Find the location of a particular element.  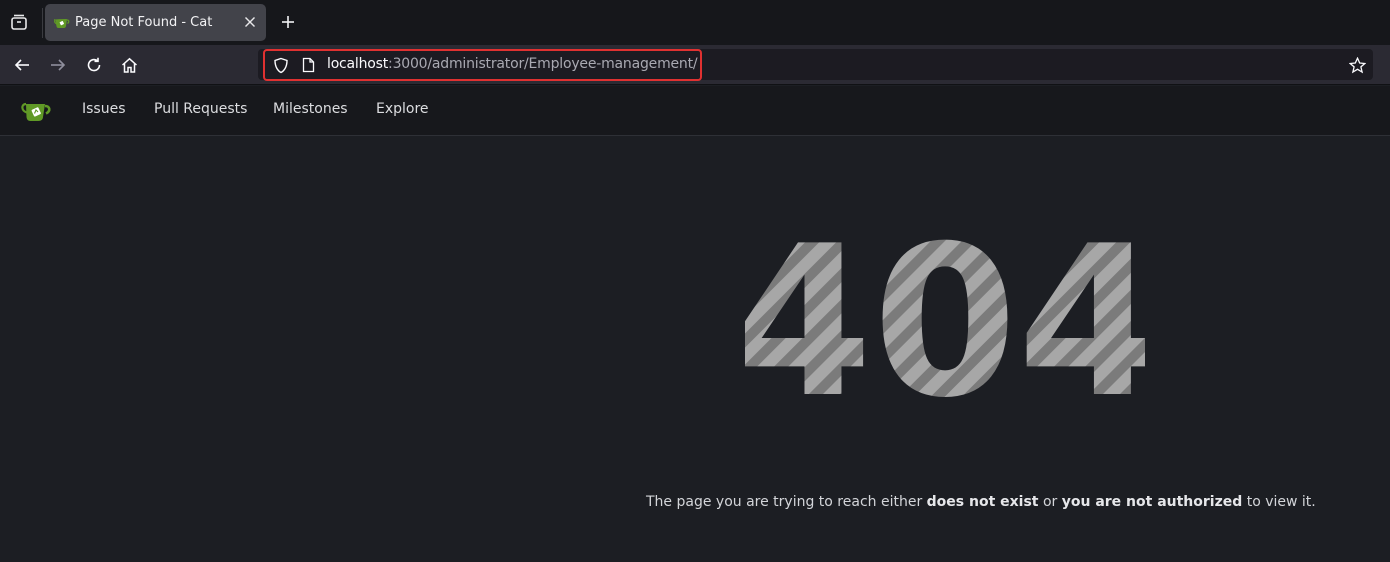

forward-arrow-icon is located at coordinates (58, 65).